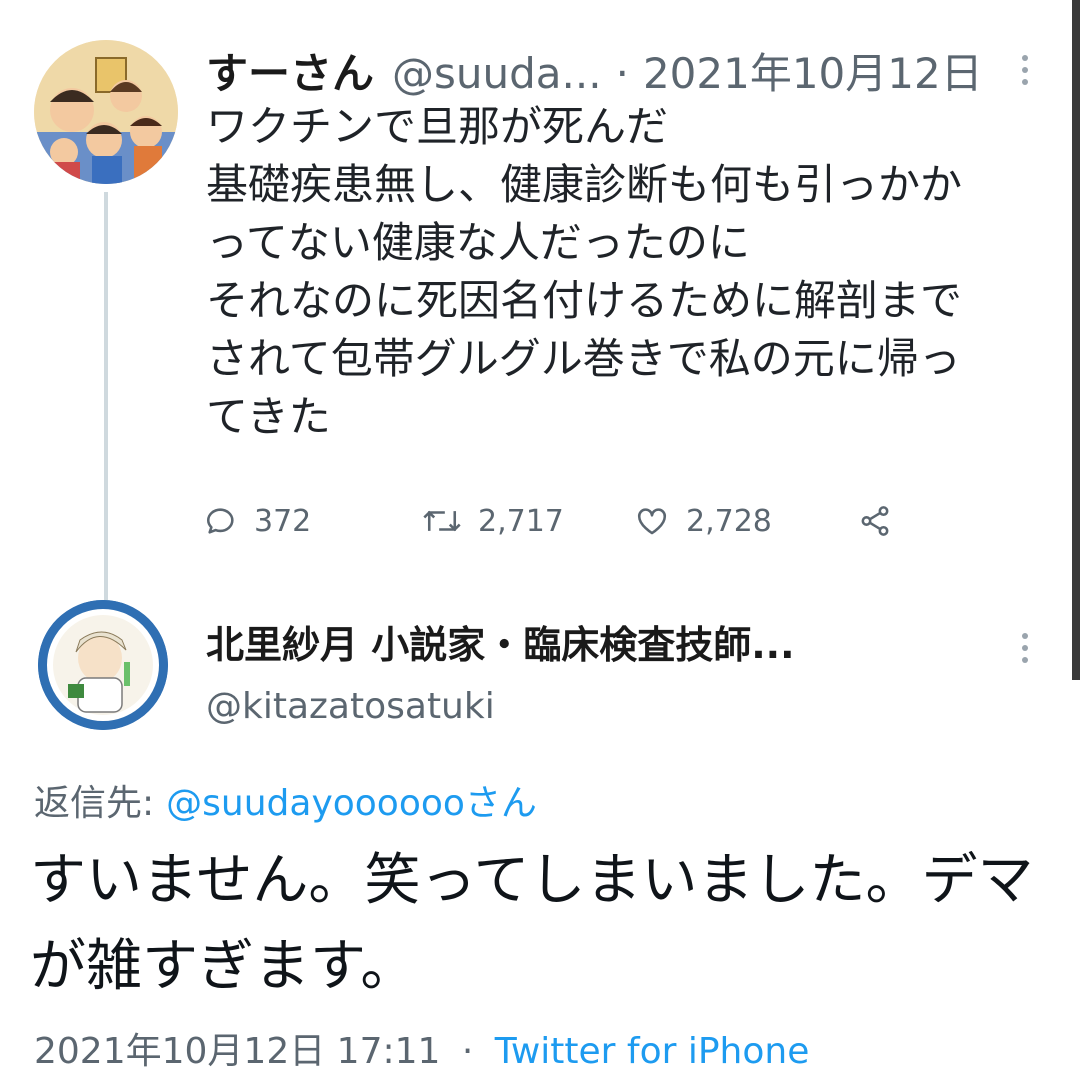  What do you see at coordinates (584, 300) in the screenshot?
I see `tweet-text-line: それなのに死因名付けるために解剖まで` at bounding box center [584, 300].